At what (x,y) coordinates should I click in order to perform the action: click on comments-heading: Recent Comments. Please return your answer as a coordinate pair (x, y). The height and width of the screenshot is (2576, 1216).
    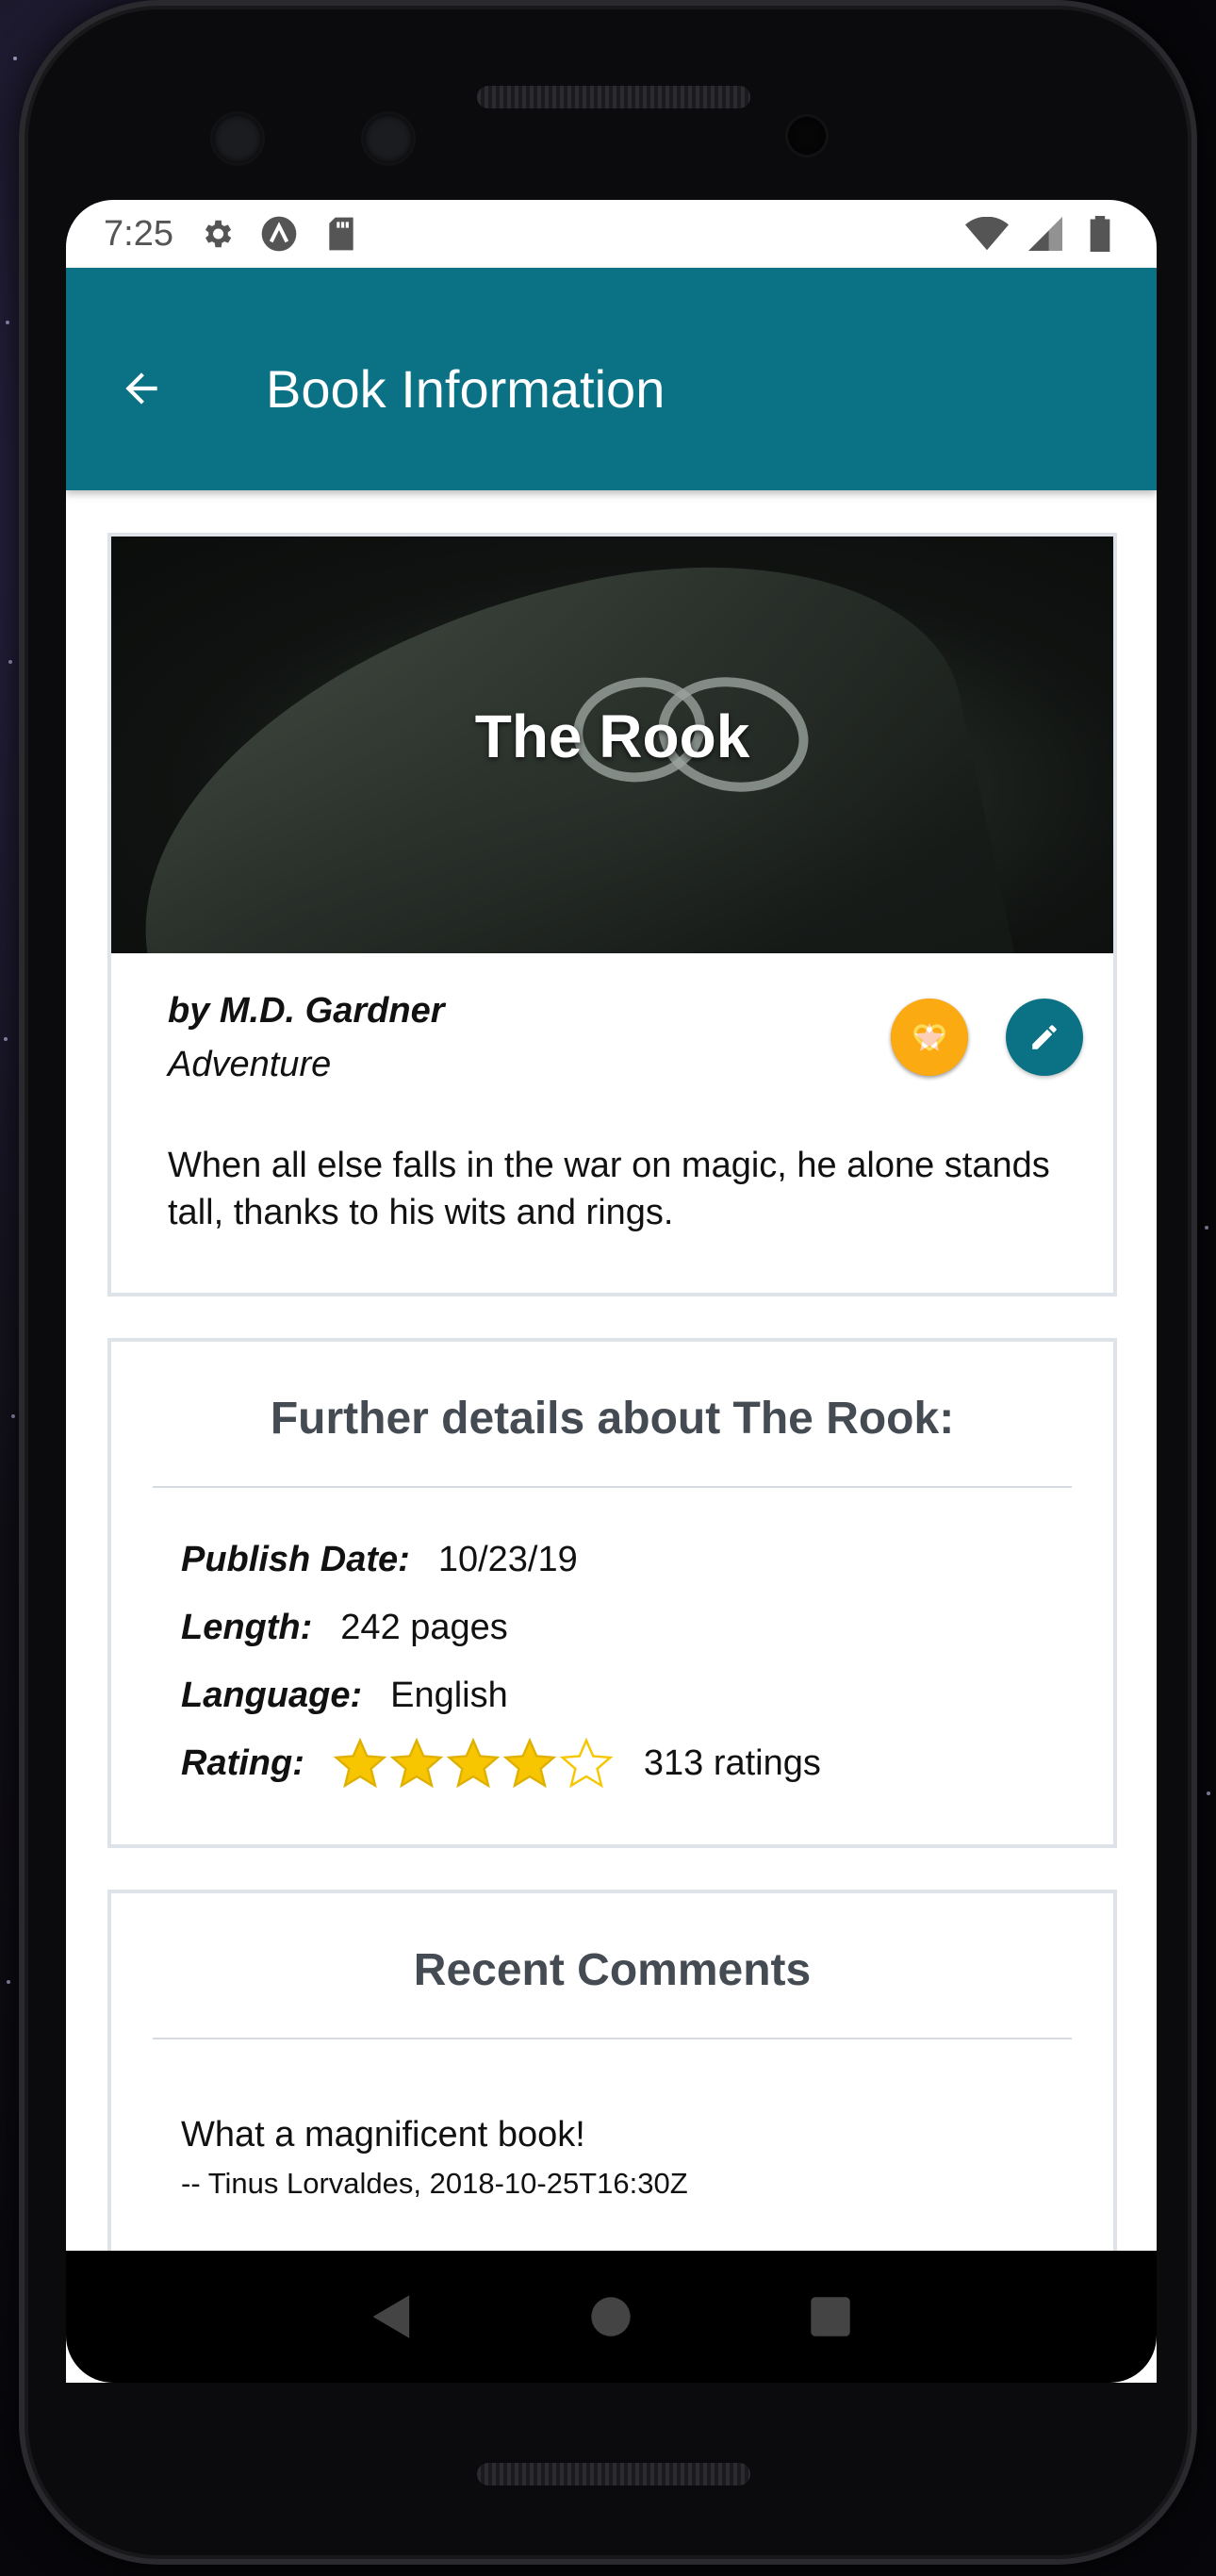
    Looking at the image, I should click on (612, 1970).